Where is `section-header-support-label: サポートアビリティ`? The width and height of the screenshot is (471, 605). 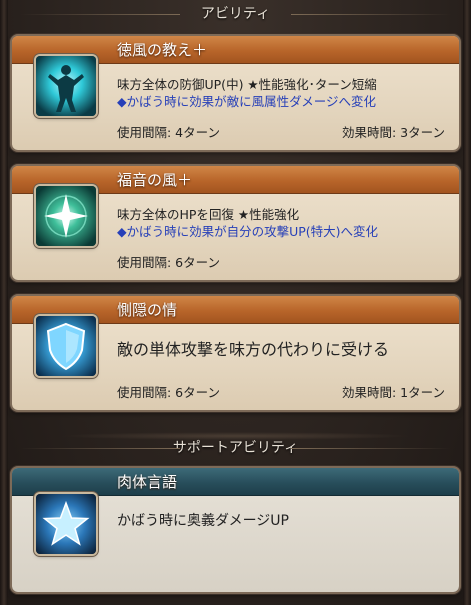 section-header-support-label: サポートアビリティ is located at coordinates (235, 448).